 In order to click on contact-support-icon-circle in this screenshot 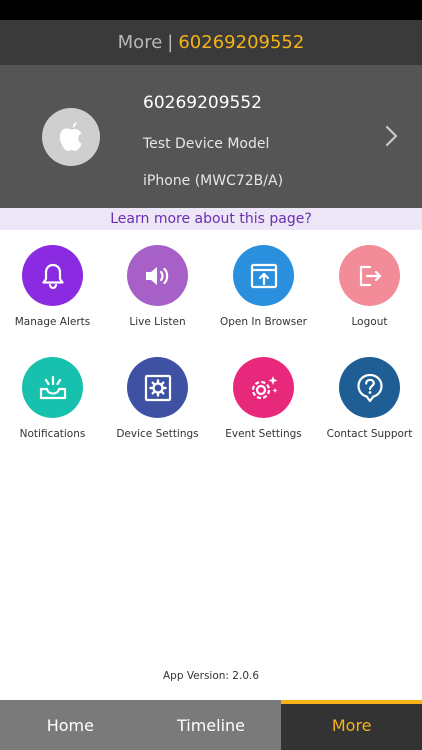, I will do `click(369, 387)`.